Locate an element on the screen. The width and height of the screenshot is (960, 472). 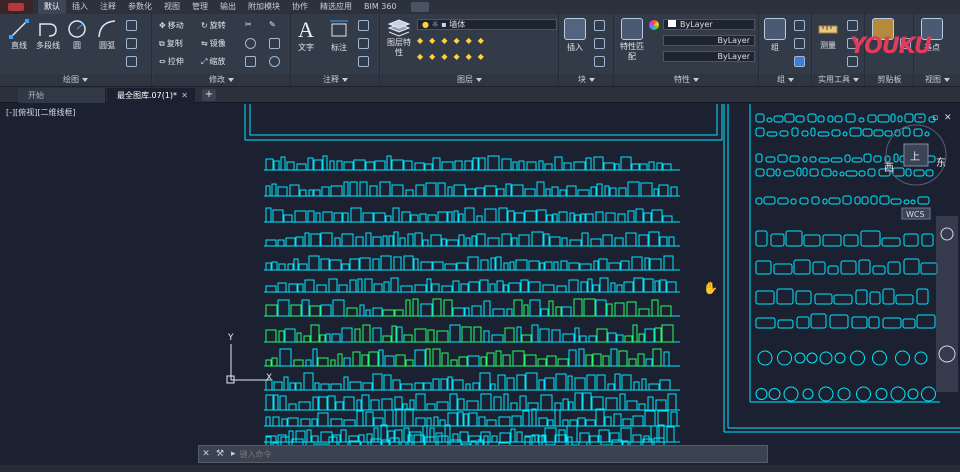
tab-output: 输出 is located at coordinates (228, 7).